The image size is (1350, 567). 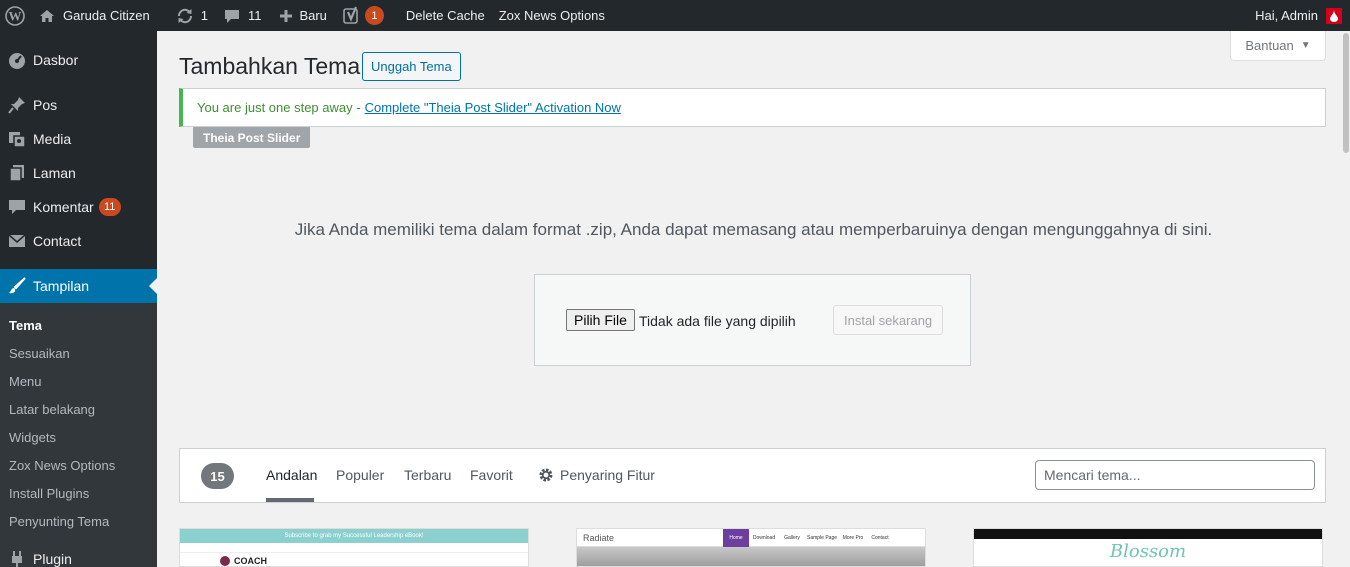 What do you see at coordinates (47, 16) in the screenshot?
I see `home-icon` at bounding box center [47, 16].